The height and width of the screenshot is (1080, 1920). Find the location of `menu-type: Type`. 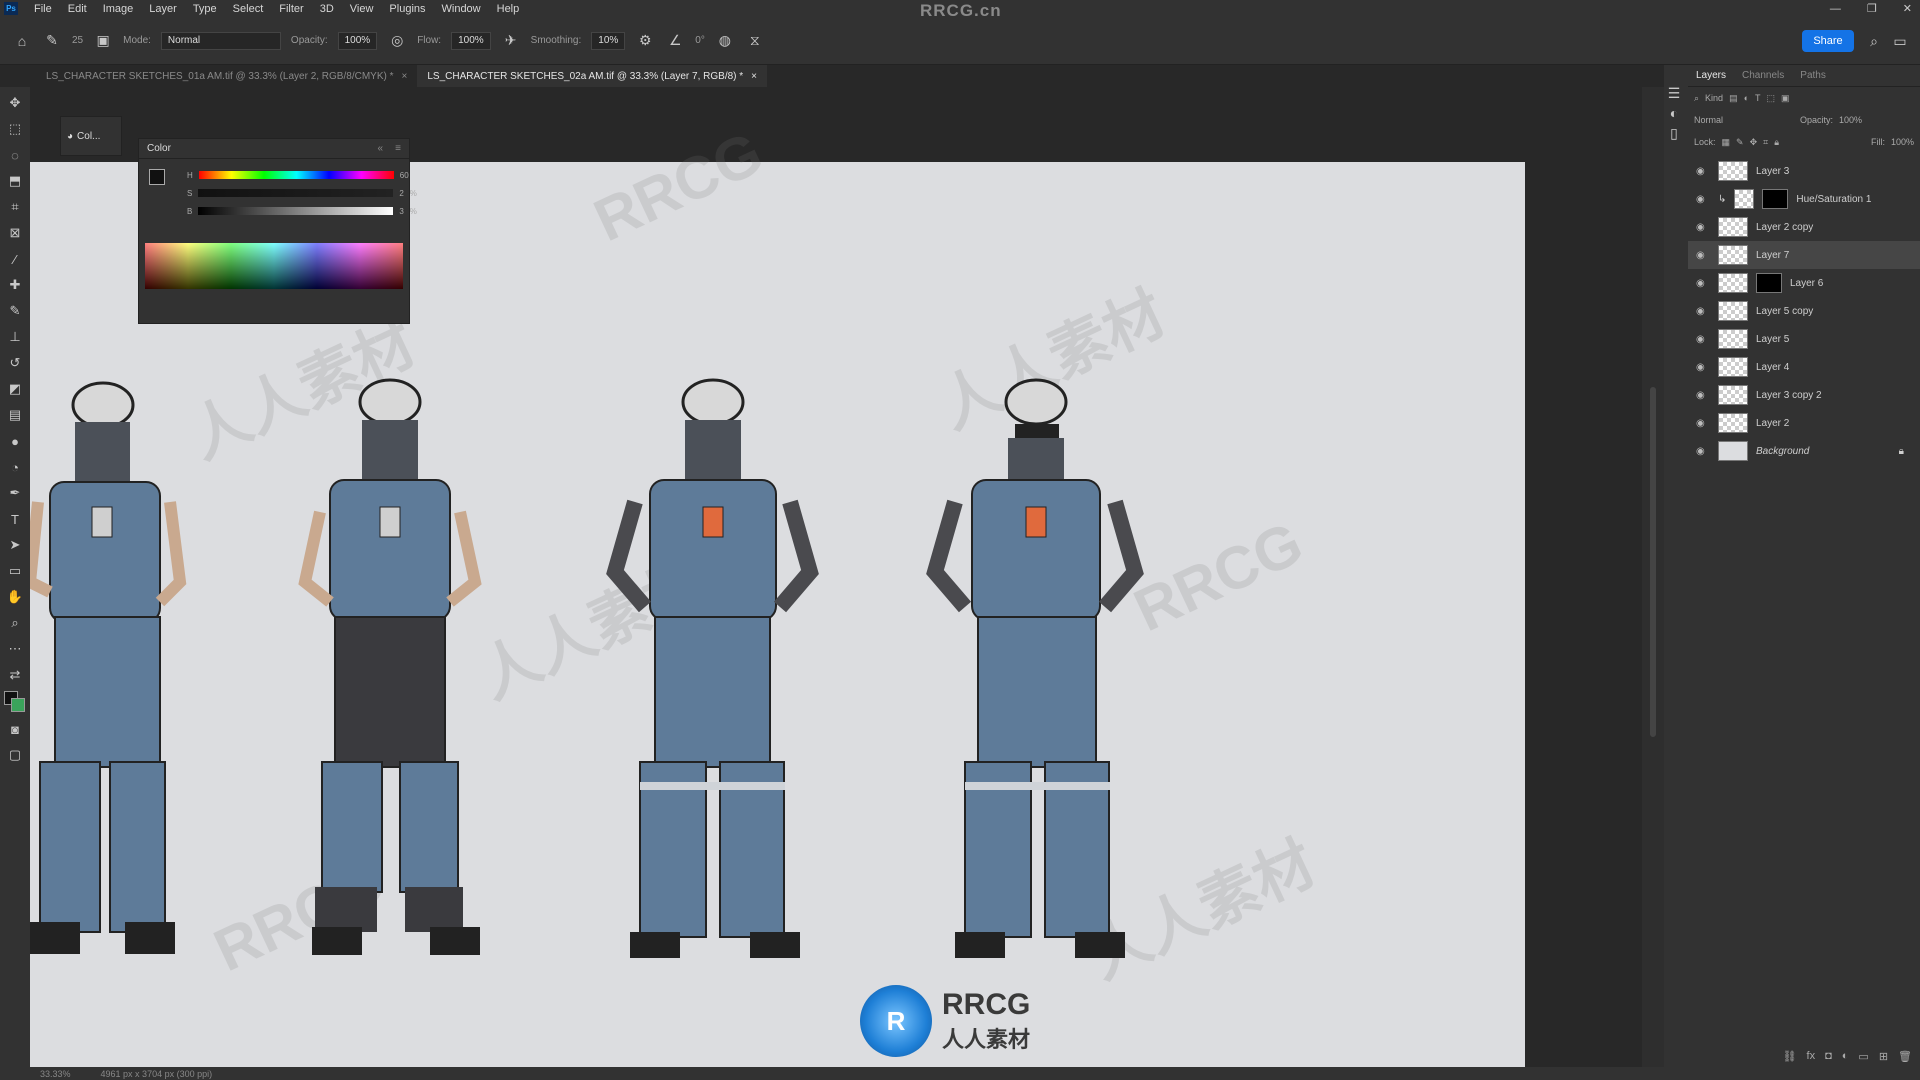

menu-type: Type is located at coordinates (205, 9).